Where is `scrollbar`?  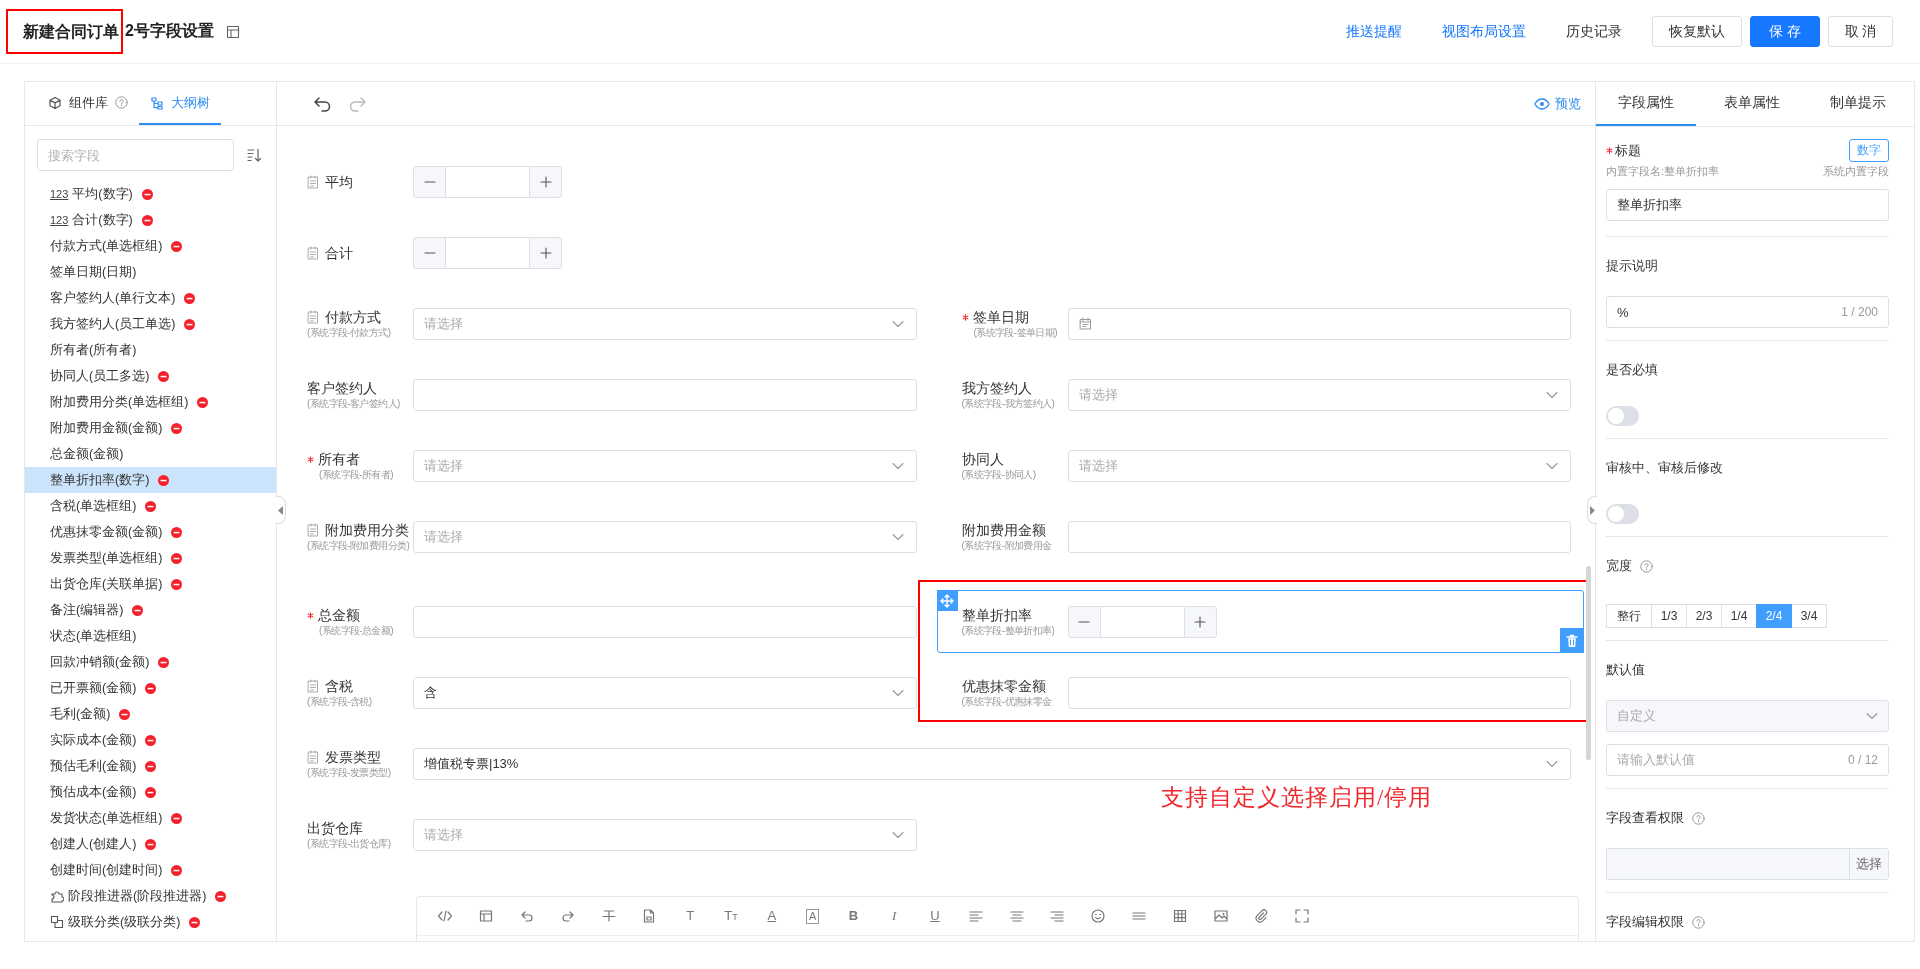
scrollbar is located at coordinates (1588, 663).